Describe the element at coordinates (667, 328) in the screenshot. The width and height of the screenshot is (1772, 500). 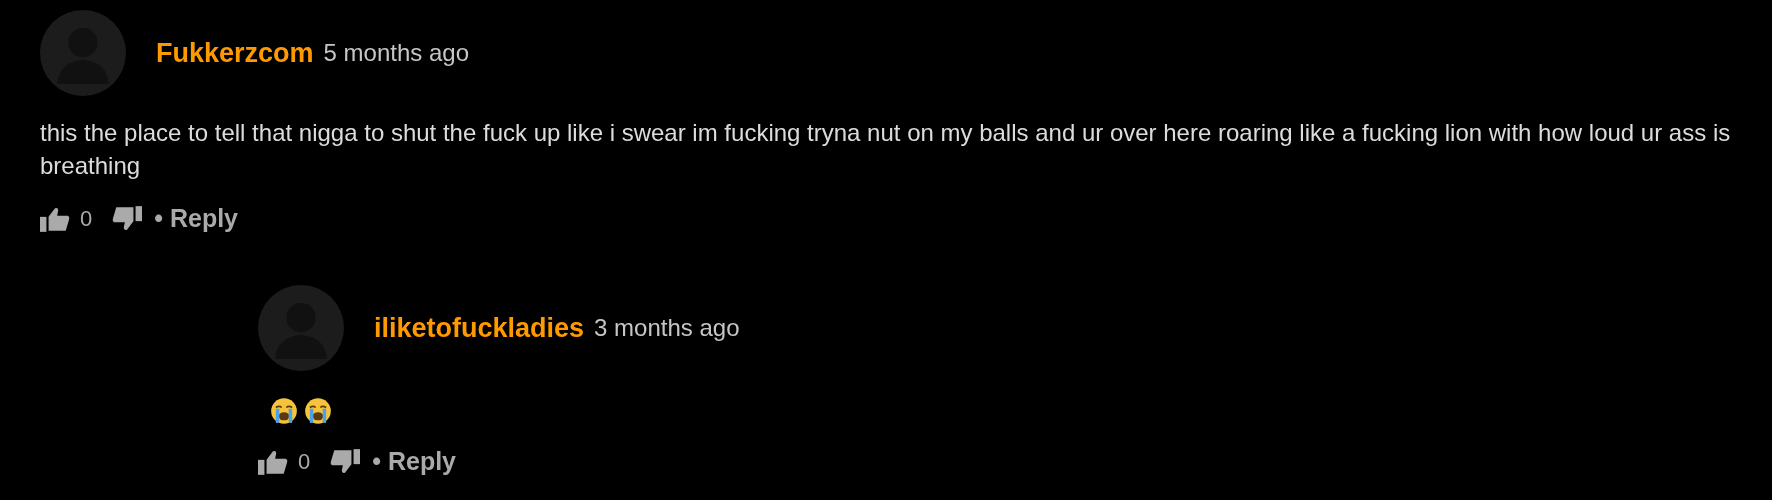
I see `comment-time: 3 months ago` at that location.